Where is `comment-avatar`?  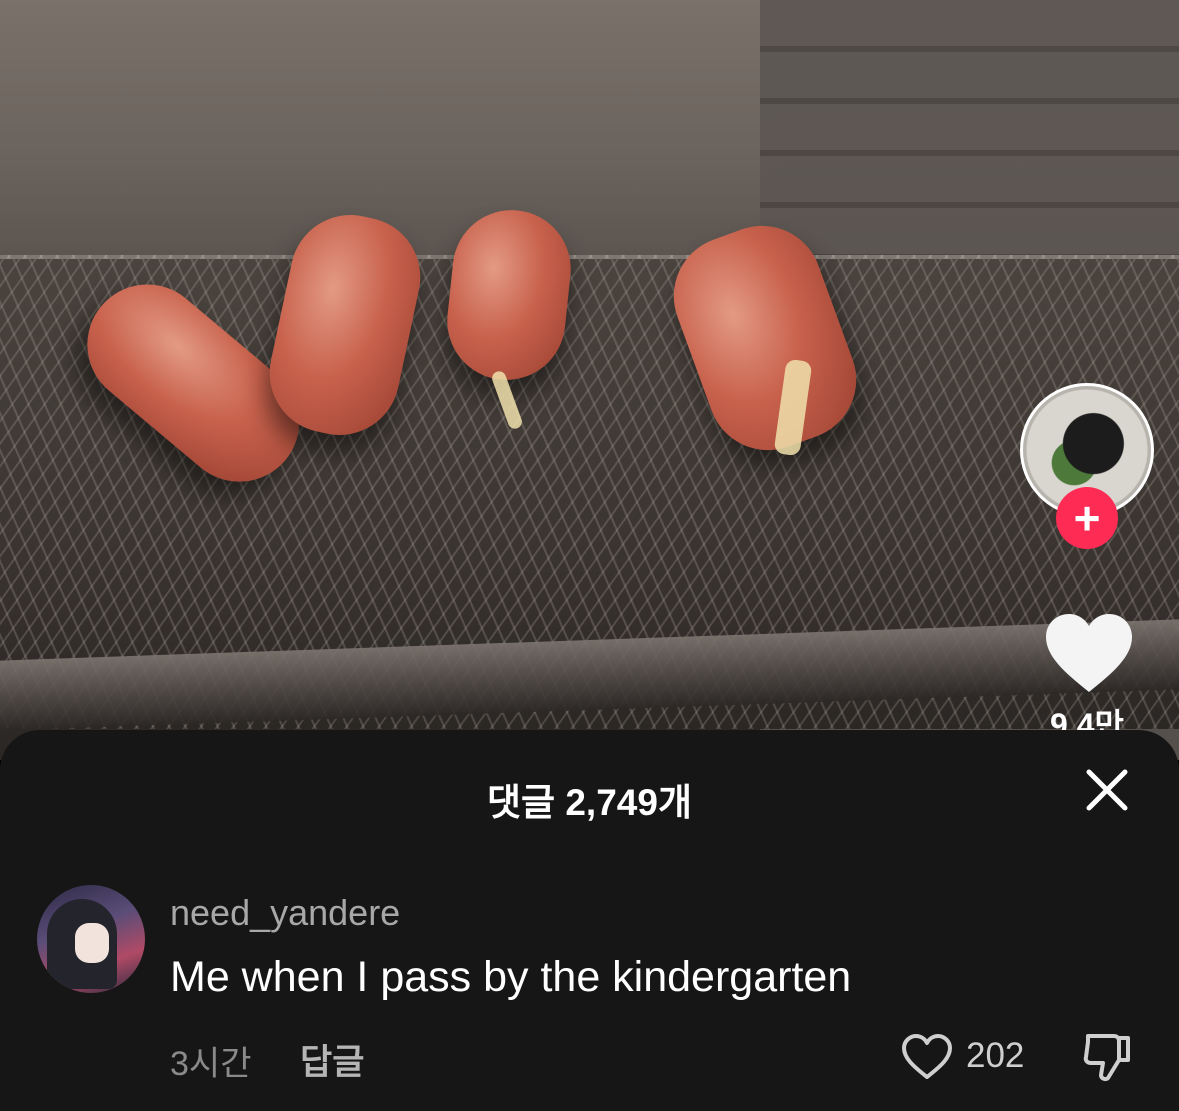
comment-avatar is located at coordinates (91, 939).